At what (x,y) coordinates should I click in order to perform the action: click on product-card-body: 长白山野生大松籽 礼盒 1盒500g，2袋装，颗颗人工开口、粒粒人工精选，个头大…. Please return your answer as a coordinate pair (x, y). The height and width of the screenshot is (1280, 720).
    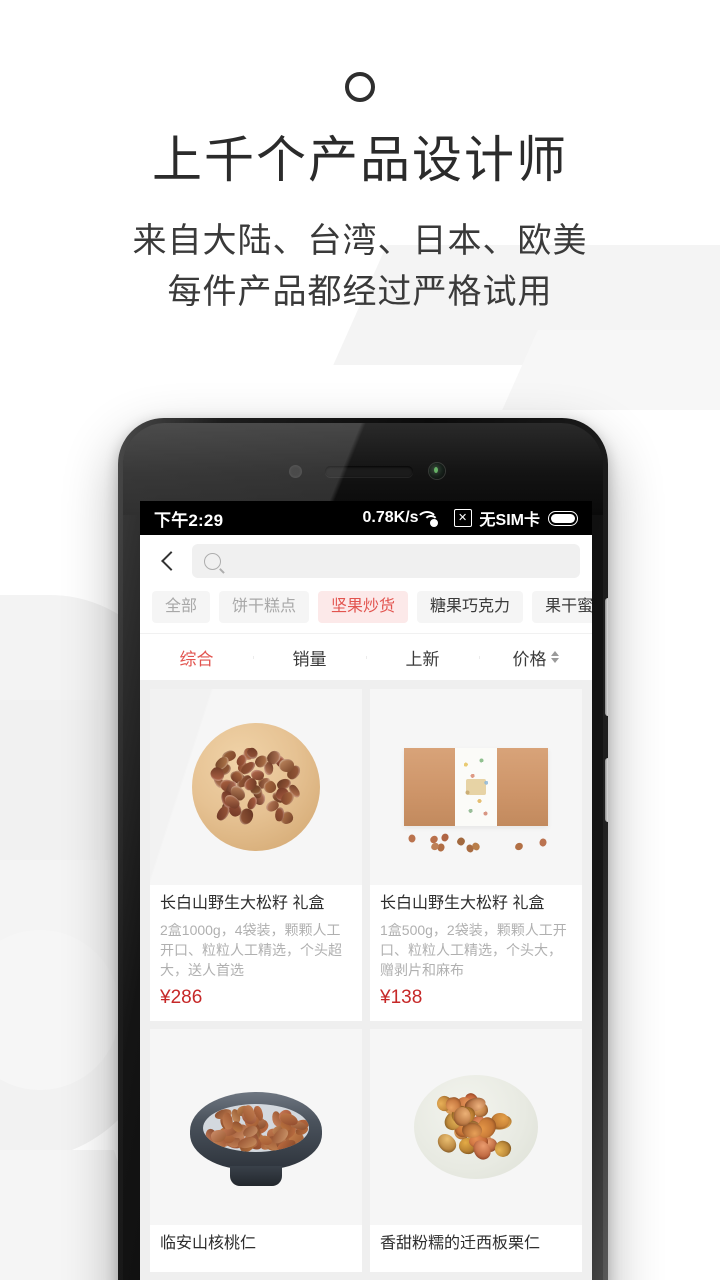
    Looking at the image, I should click on (476, 953).